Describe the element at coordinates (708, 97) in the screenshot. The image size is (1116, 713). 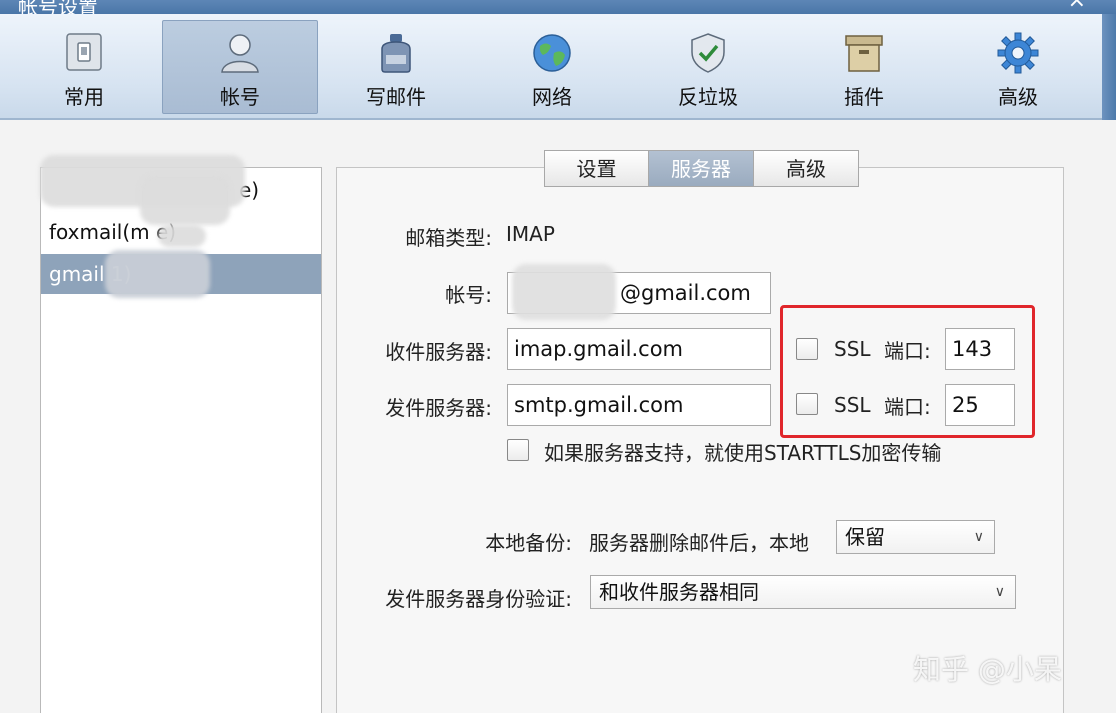
I see `tool-label: 反垃圾` at that location.